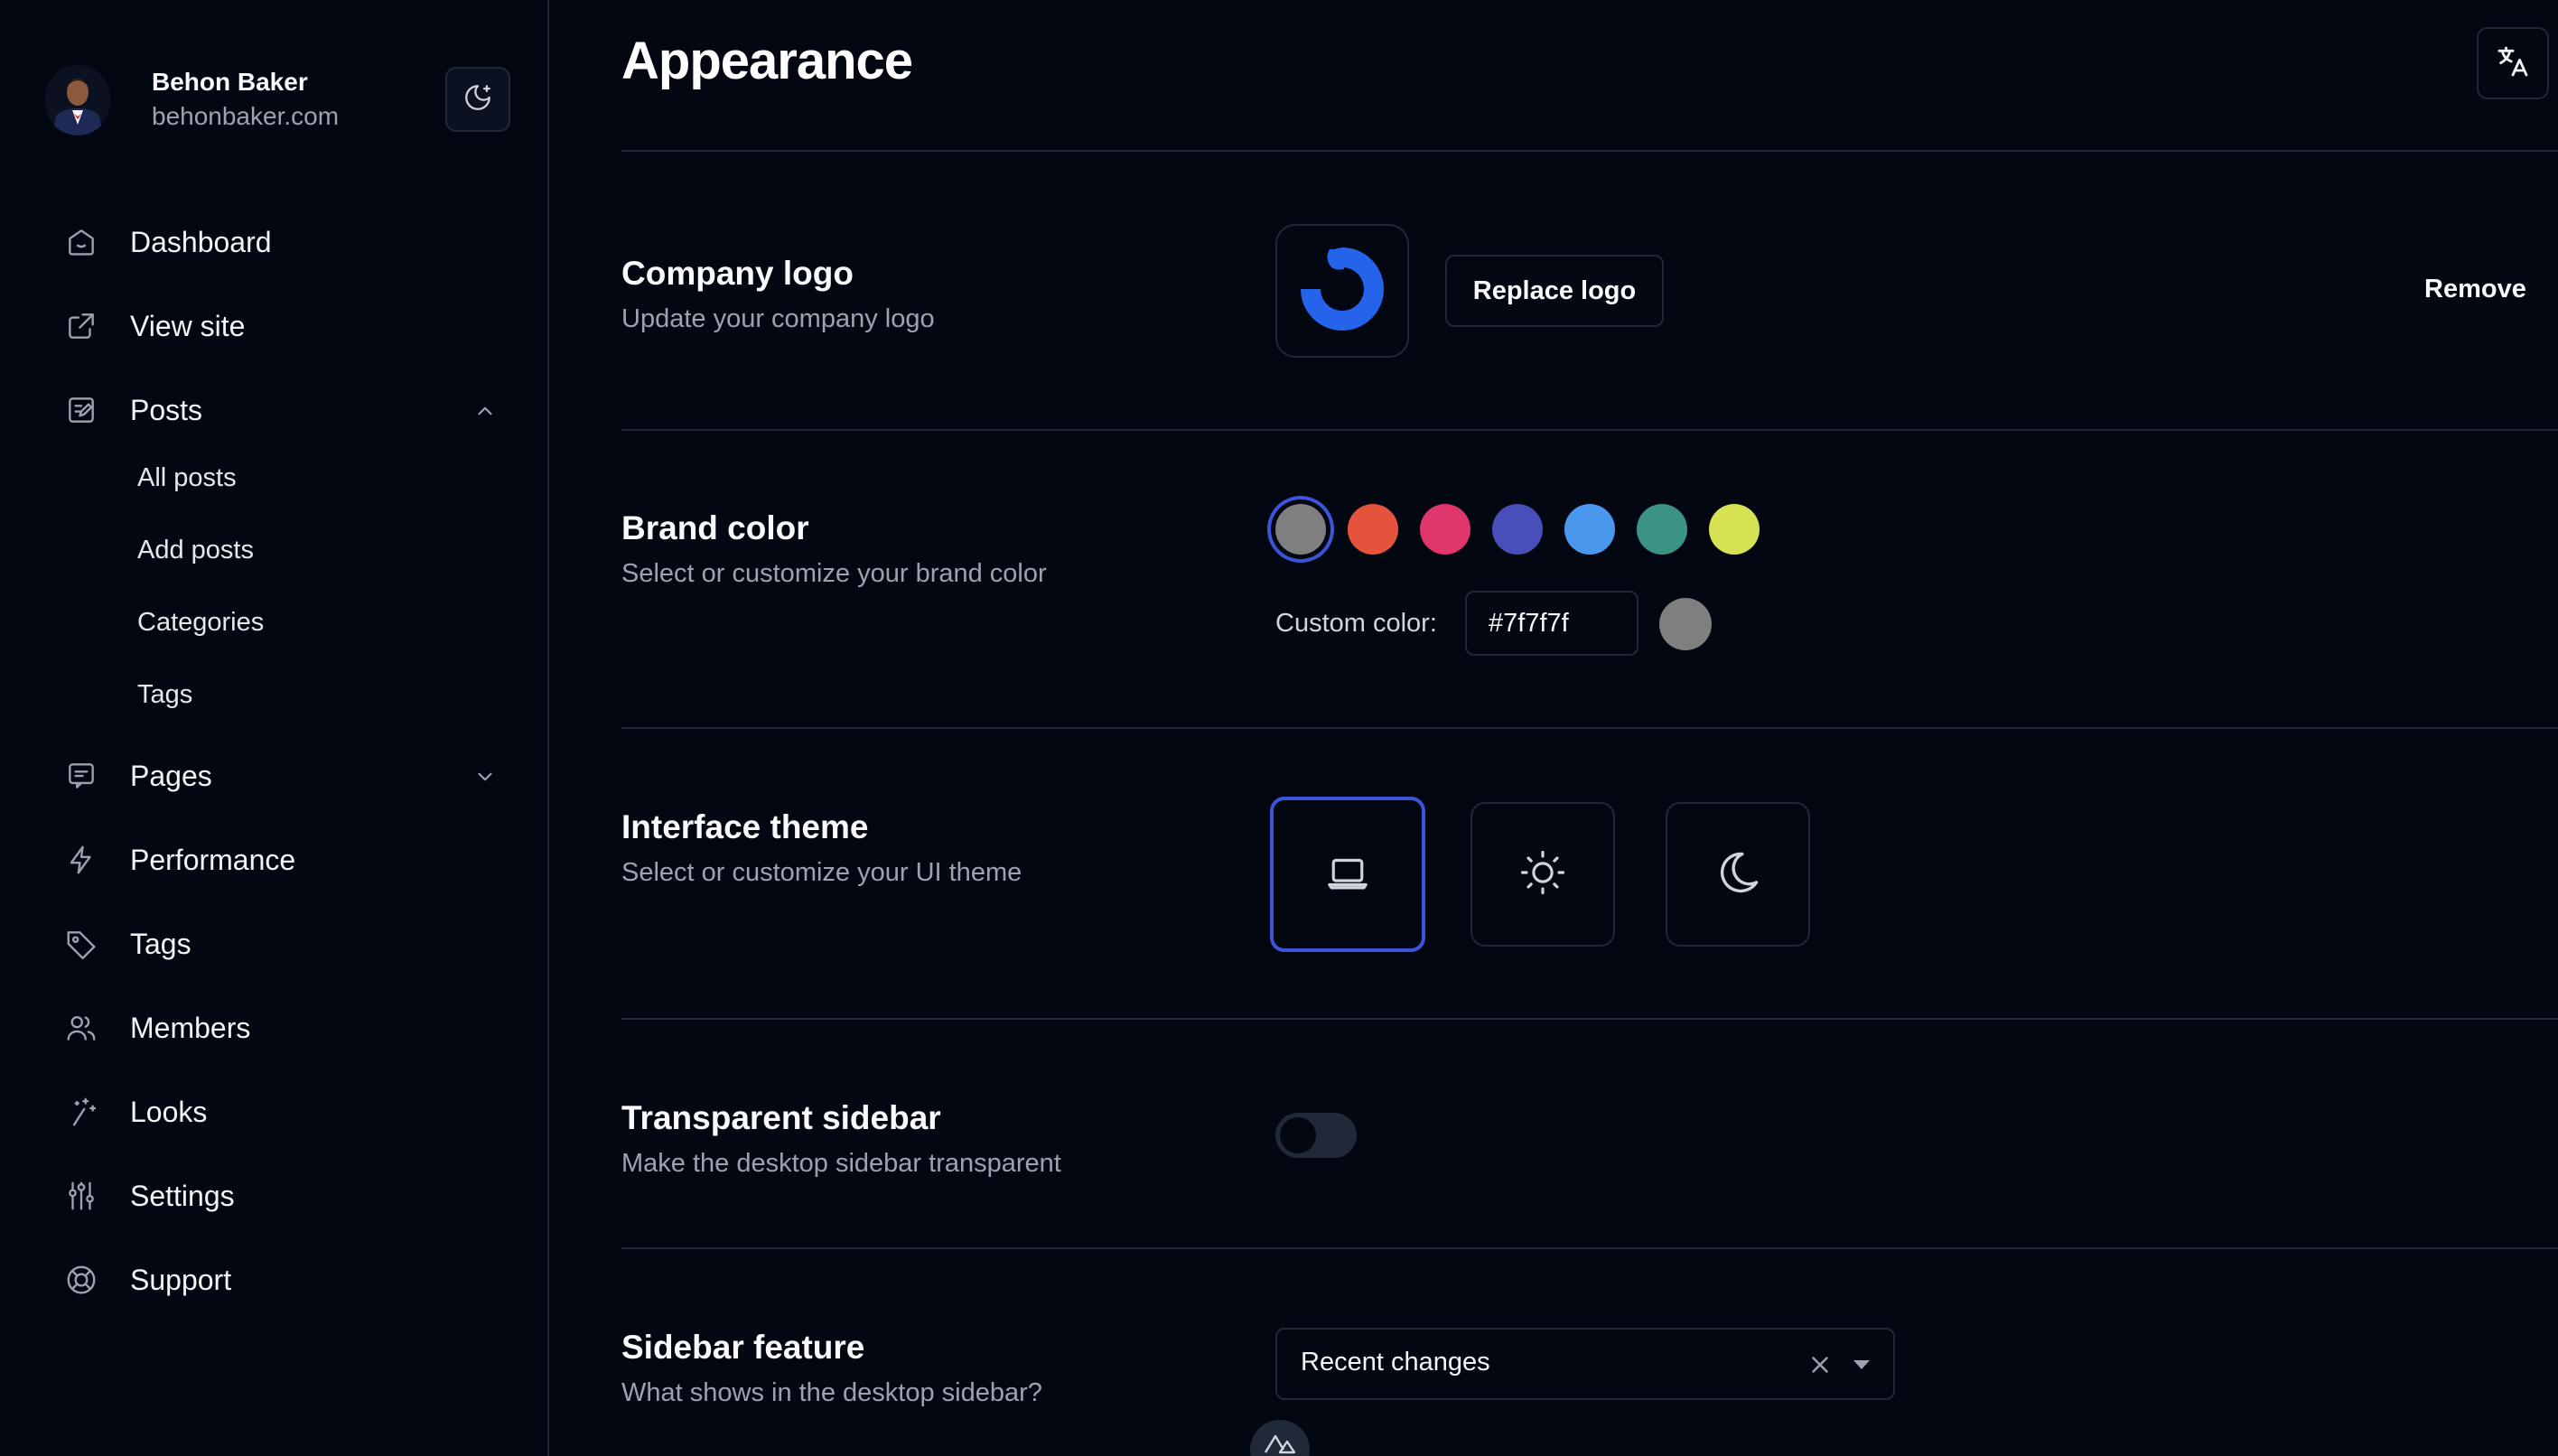 The width and height of the screenshot is (2558, 1456). Describe the element at coordinates (81, 1112) in the screenshot. I see `sparkle-wand-icon` at that location.